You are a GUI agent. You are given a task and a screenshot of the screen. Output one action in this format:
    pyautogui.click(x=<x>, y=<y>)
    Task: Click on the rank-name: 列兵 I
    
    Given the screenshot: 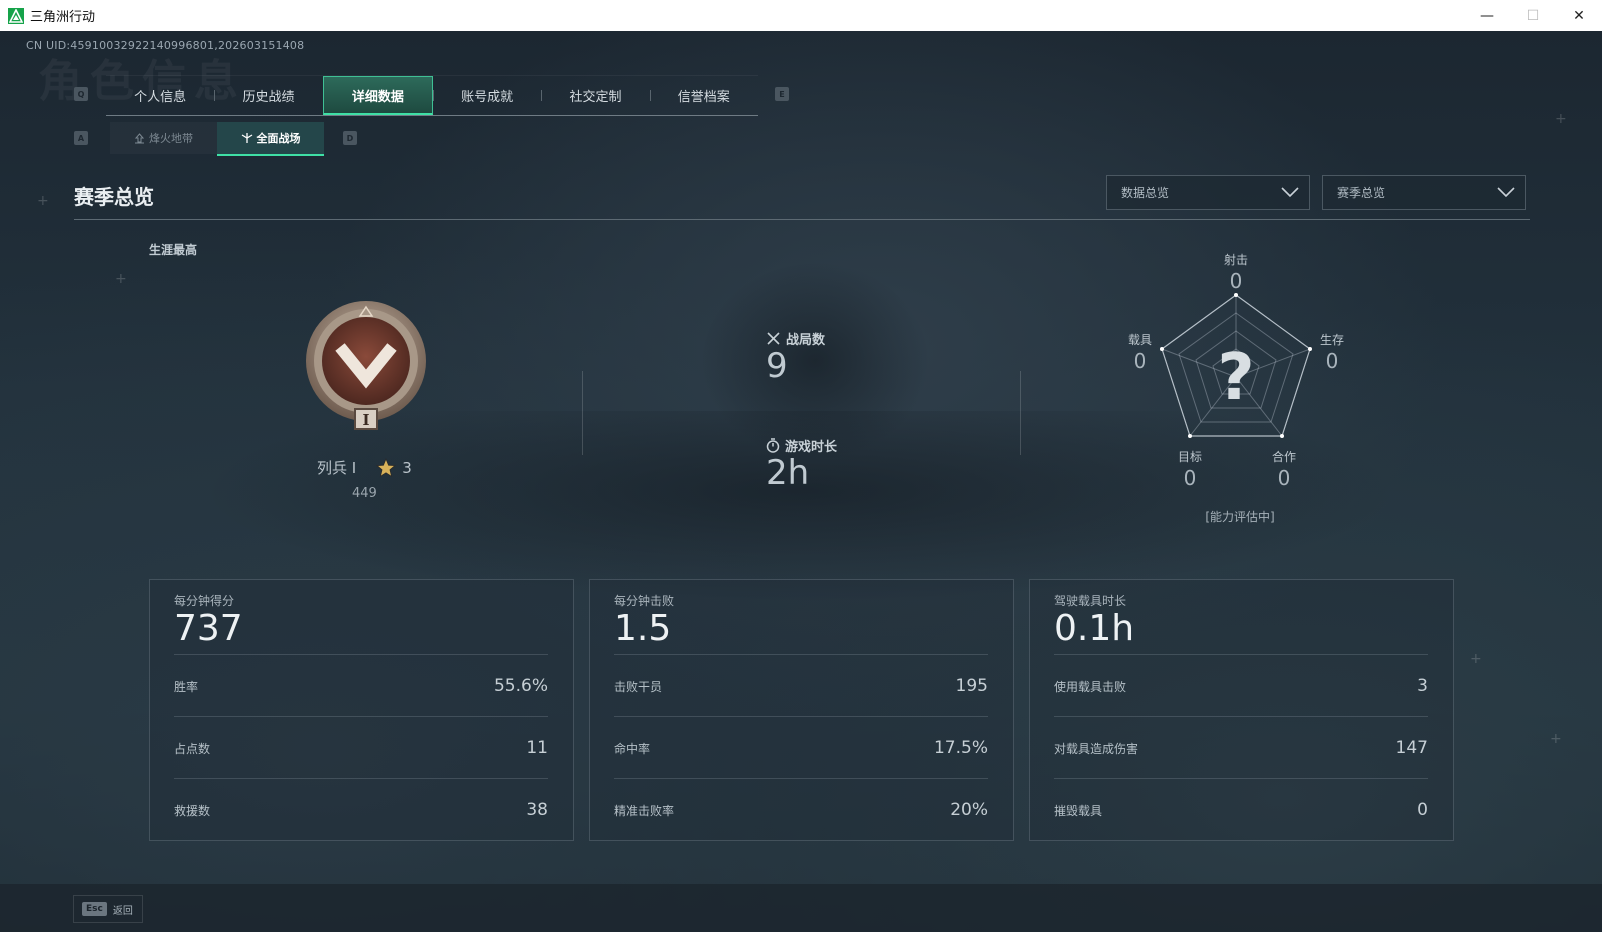 What is the action you would take?
    pyautogui.click(x=337, y=468)
    